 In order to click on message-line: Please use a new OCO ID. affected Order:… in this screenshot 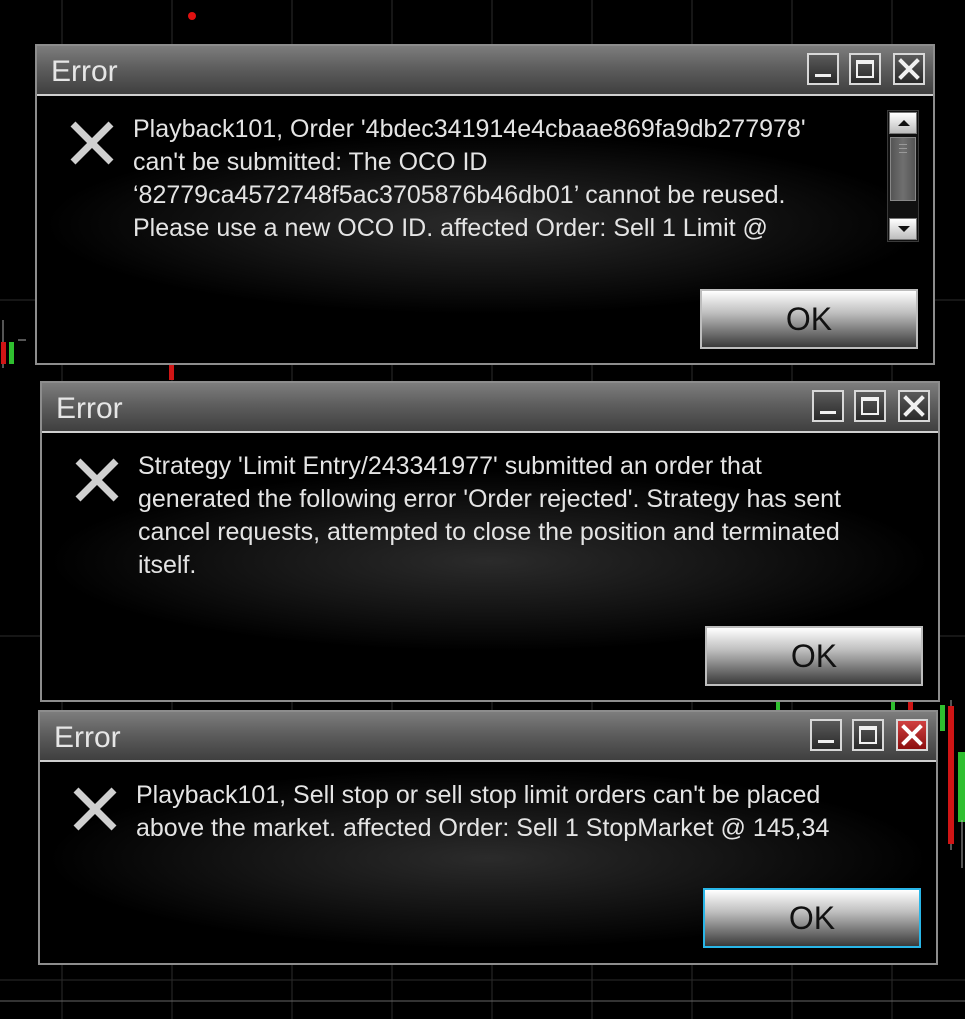, I will do `click(450, 228)`.